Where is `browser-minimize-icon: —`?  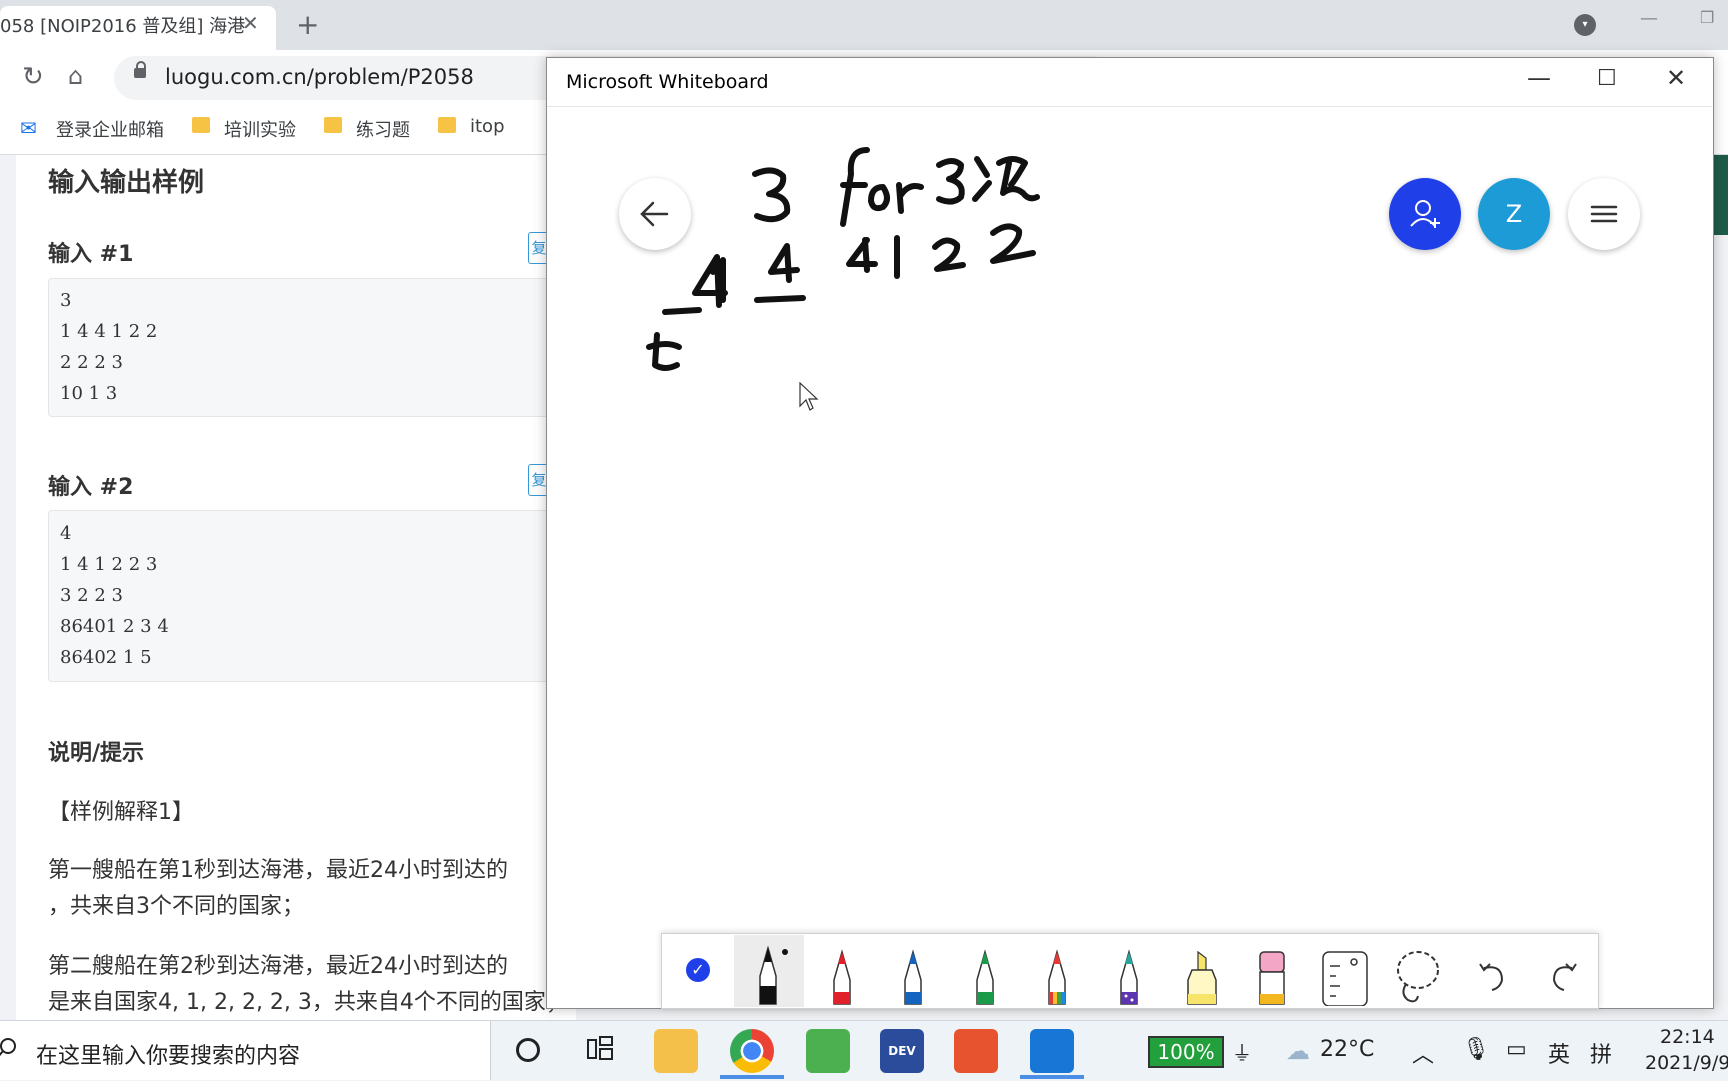
browser-minimize-icon: — is located at coordinates (1649, 18).